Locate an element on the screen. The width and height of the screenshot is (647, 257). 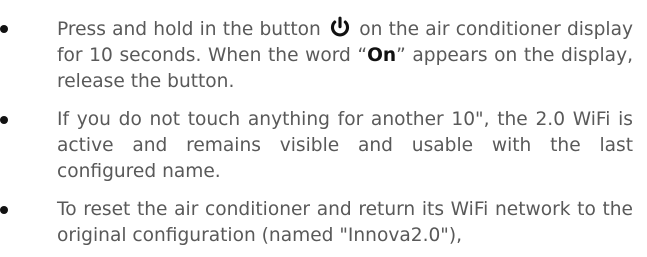
item-text-start: Press and hold in the button is located at coordinates (189, 29).